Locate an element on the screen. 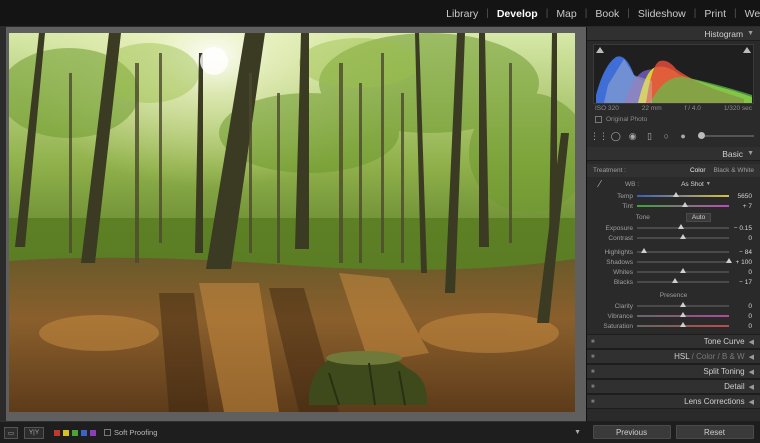 The image size is (760, 443). exposure-thumb is located at coordinates (681, 226).